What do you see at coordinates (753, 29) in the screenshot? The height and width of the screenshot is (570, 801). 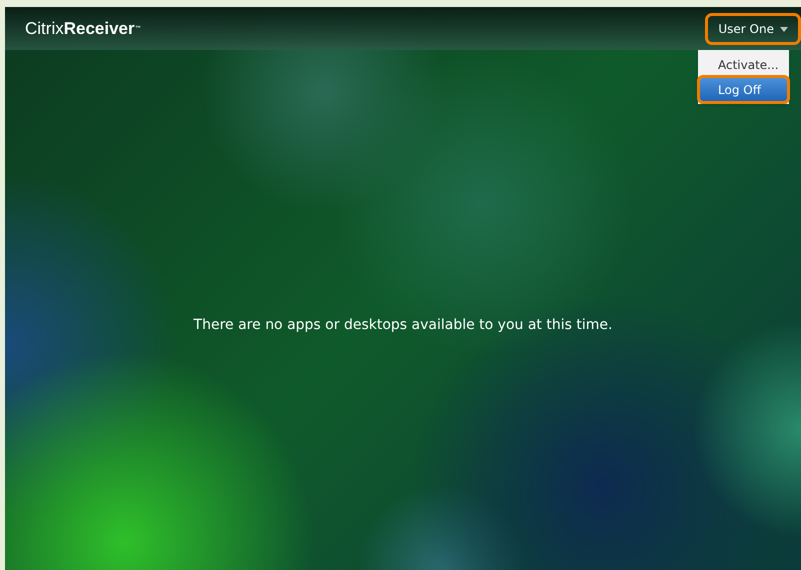 I see `user-menu-button: User One` at bounding box center [753, 29].